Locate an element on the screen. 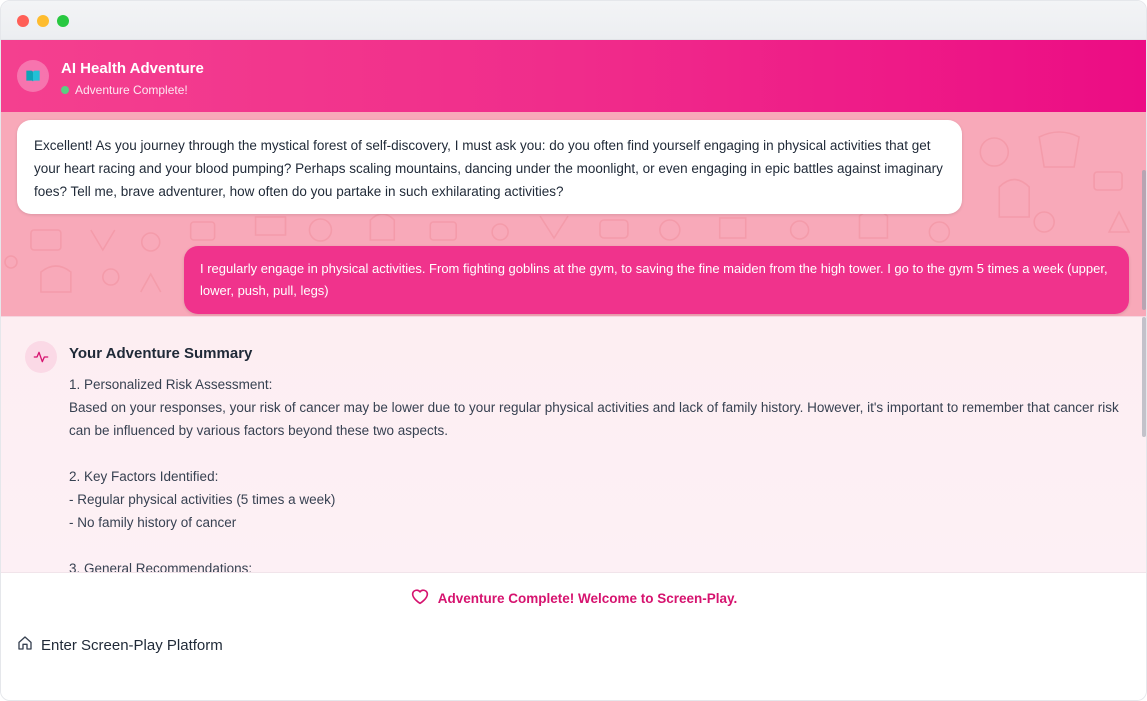  app-title: AI Health Adventure is located at coordinates (132, 68).